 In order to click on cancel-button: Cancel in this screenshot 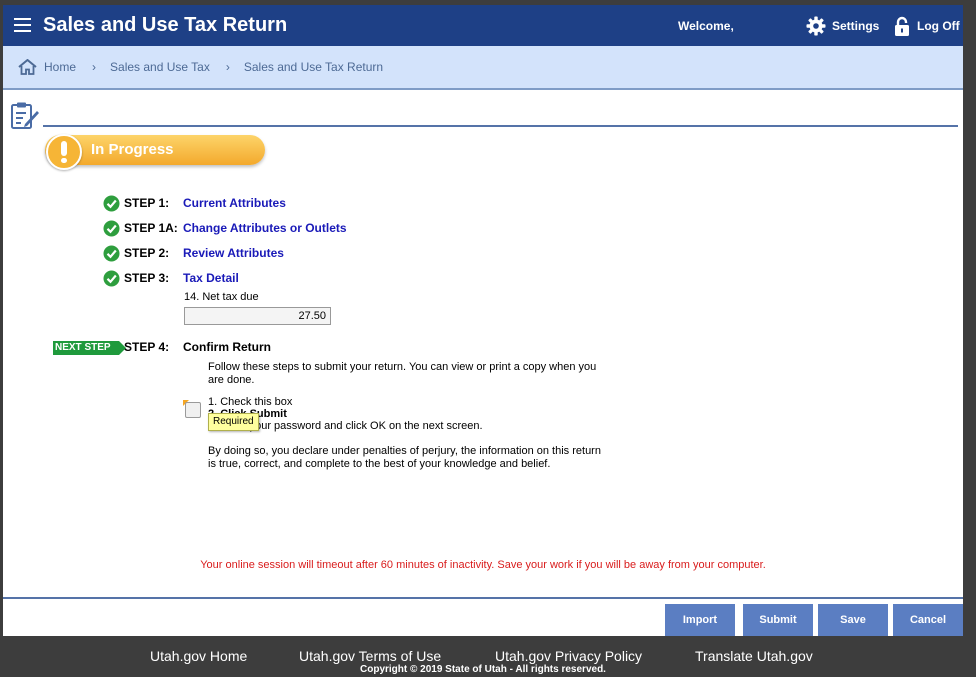, I will do `click(928, 620)`.